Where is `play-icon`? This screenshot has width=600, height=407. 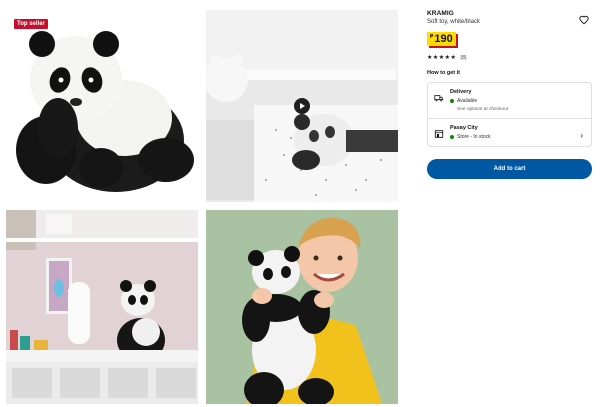
play-icon is located at coordinates (302, 106).